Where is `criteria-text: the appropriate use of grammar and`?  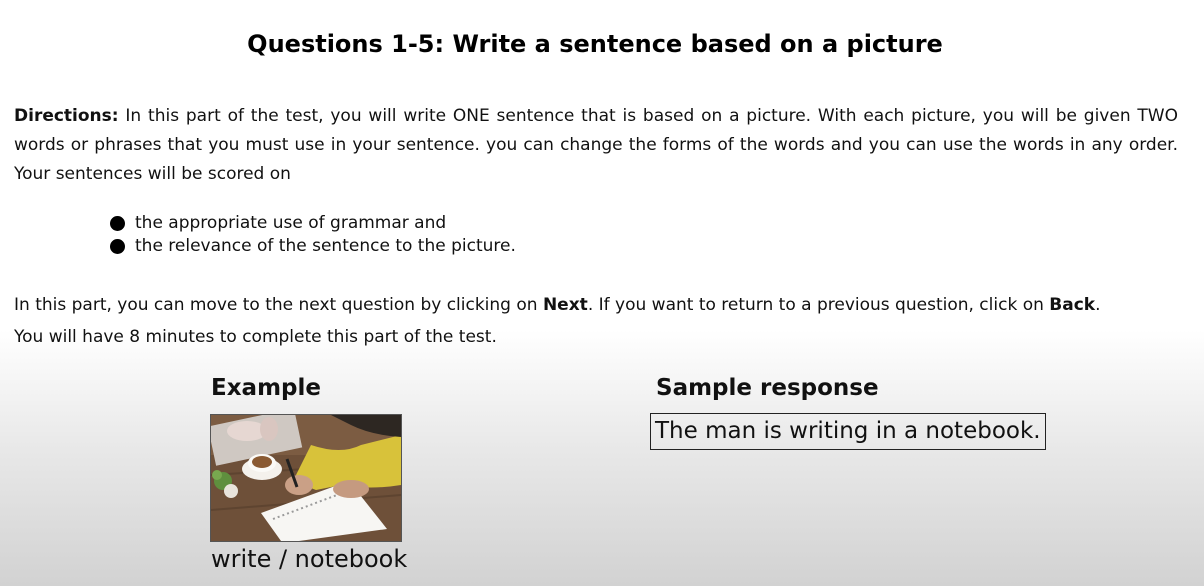 criteria-text: the appropriate use of grammar and is located at coordinates (291, 223).